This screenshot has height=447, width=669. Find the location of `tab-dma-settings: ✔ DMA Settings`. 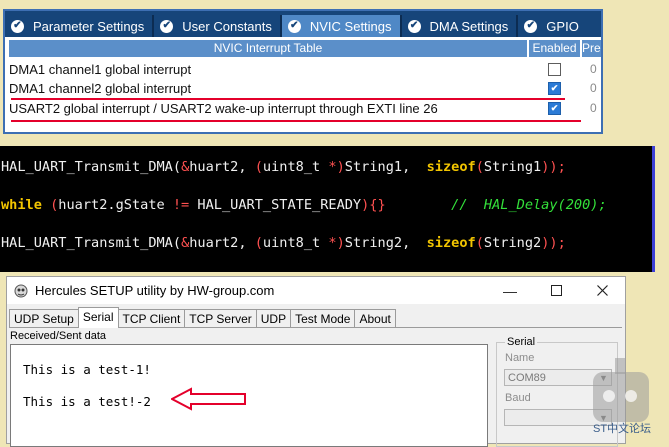

tab-dma-settings: ✔ DMA Settings is located at coordinates (460, 26).